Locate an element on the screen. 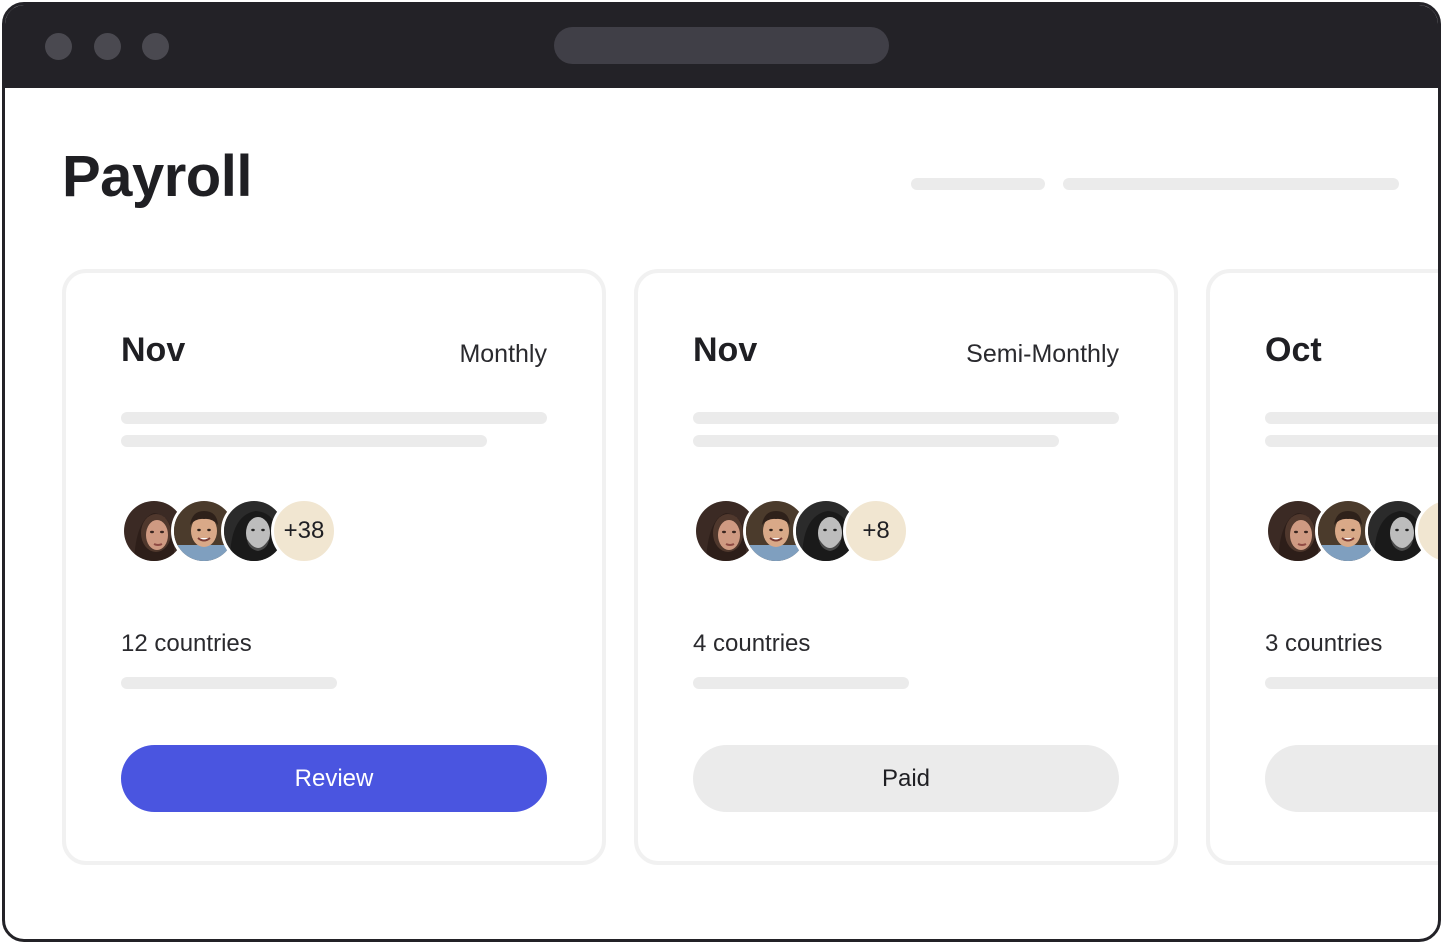  more-members-badge: +38 is located at coordinates (304, 531).